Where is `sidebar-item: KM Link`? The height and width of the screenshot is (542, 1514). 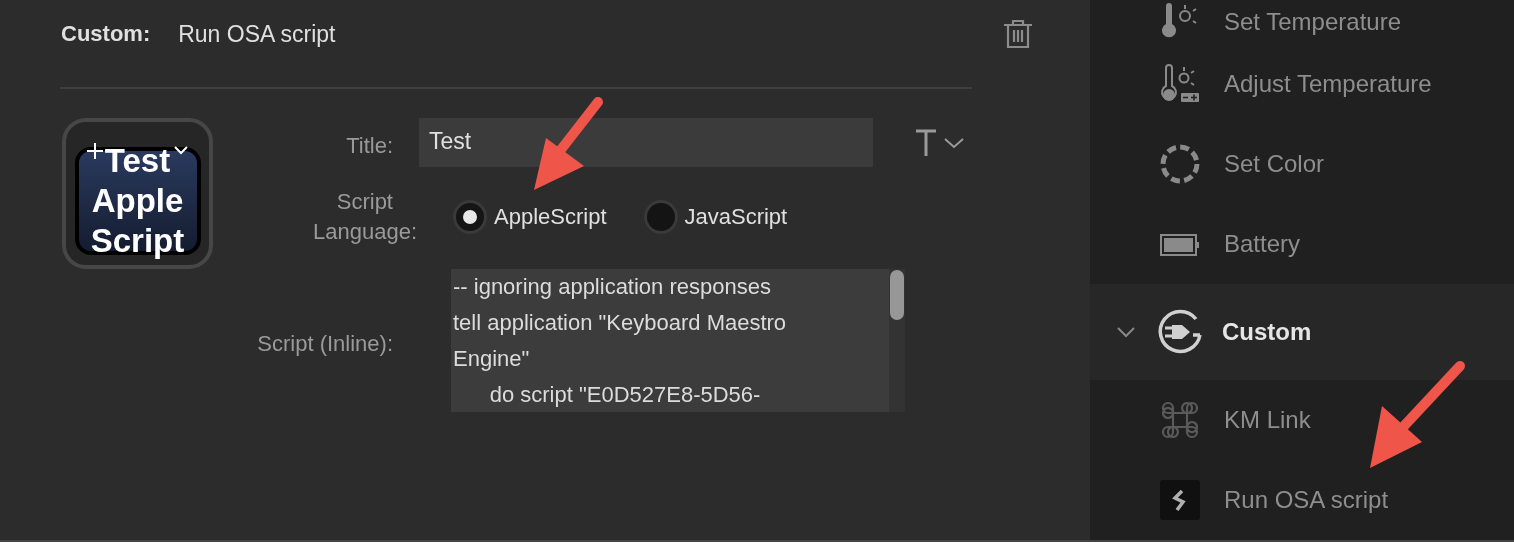 sidebar-item: KM Link is located at coordinates (1302, 420).